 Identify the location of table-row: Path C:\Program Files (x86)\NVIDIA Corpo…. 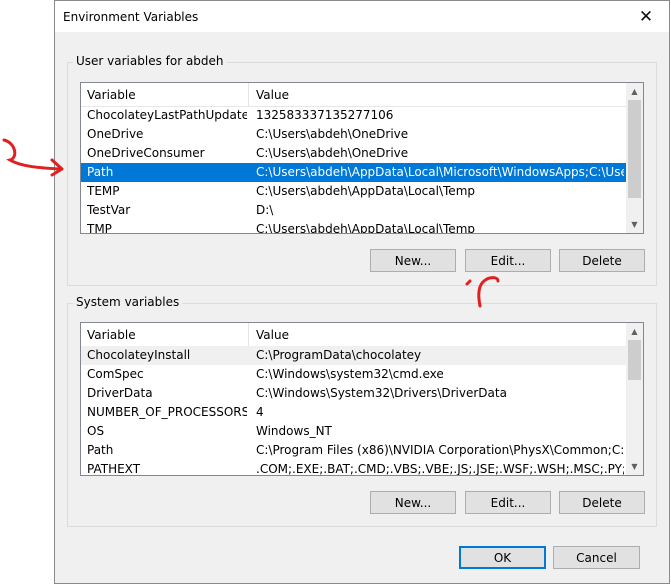
(353, 450).